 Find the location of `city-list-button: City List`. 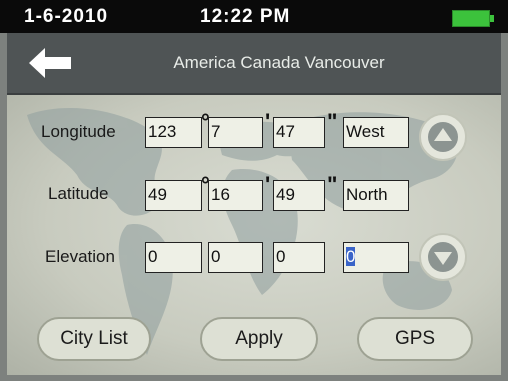

city-list-button: City List is located at coordinates (94, 339).